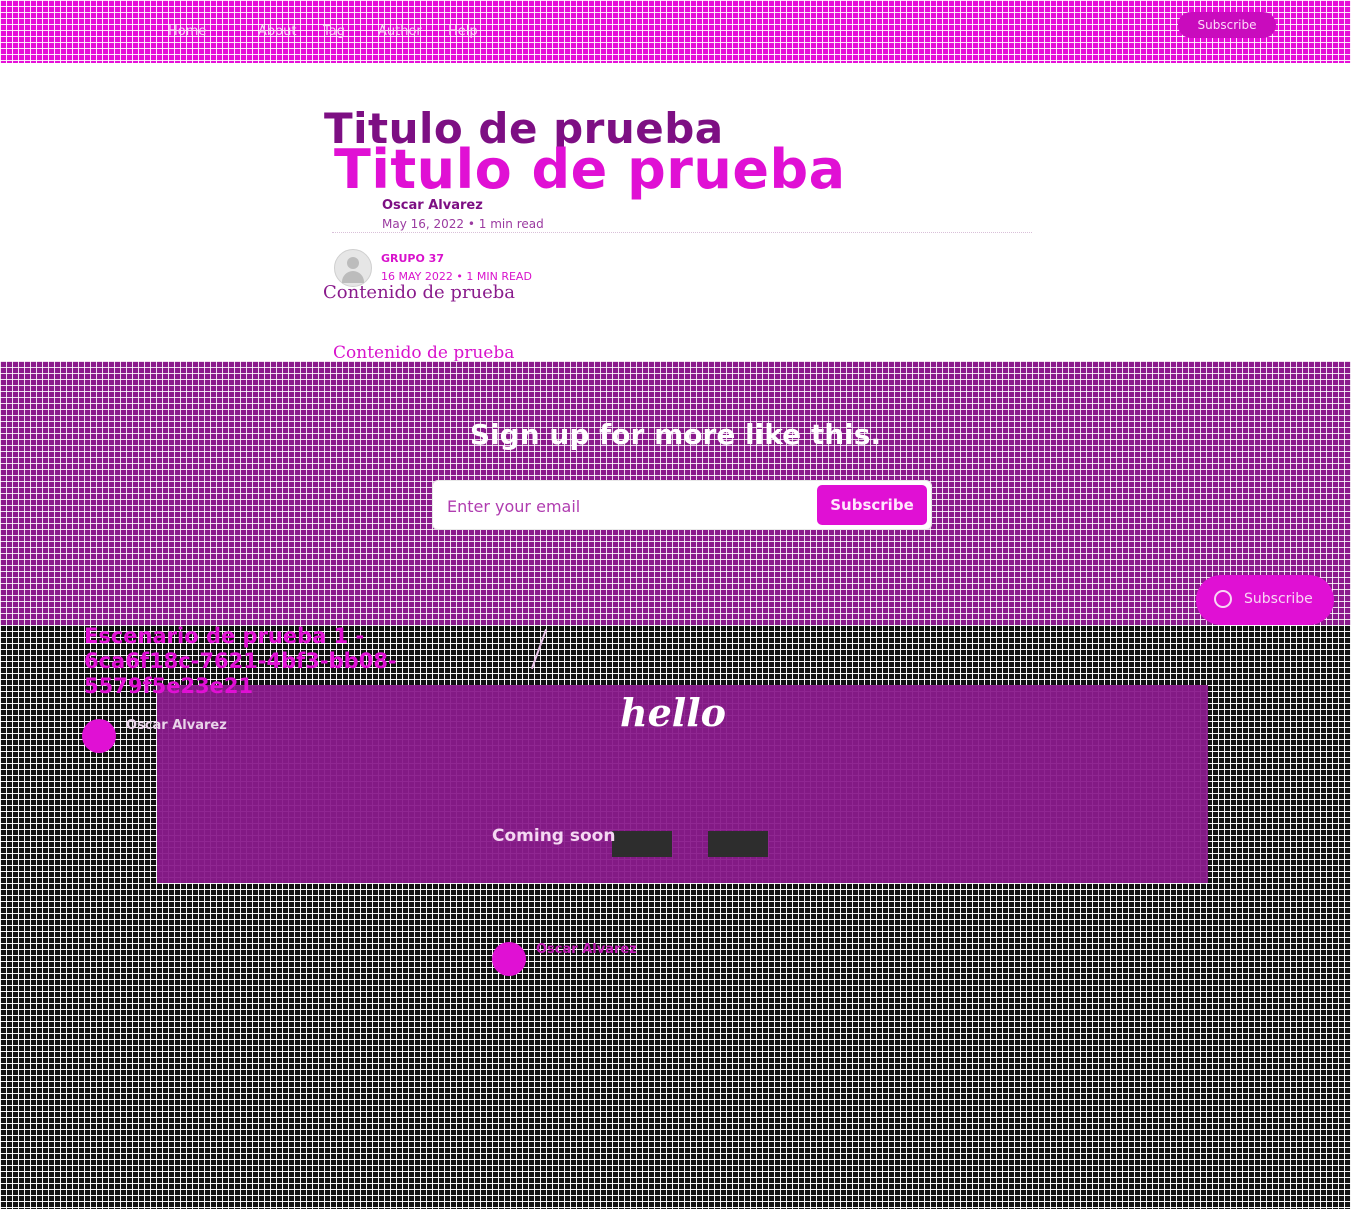 The width and height of the screenshot is (1351, 1209). What do you see at coordinates (590, 169) in the screenshot?
I see `post-title-duplicate: Titulo de prueba` at bounding box center [590, 169].